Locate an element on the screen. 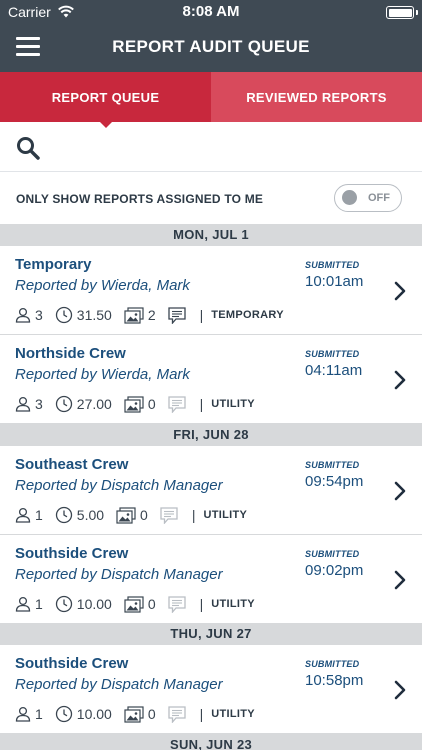  photo-count: 2 is located at coordinates (151, 315).